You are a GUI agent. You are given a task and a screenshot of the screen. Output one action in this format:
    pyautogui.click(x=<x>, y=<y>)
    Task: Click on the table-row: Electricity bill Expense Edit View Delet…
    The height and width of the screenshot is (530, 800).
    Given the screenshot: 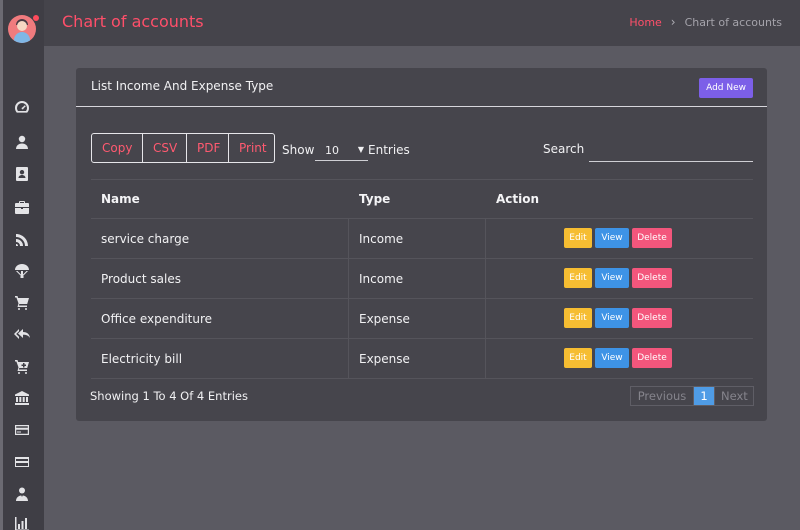 What is the action you would take?
    pyautogui.click(x=422, y=359)
    